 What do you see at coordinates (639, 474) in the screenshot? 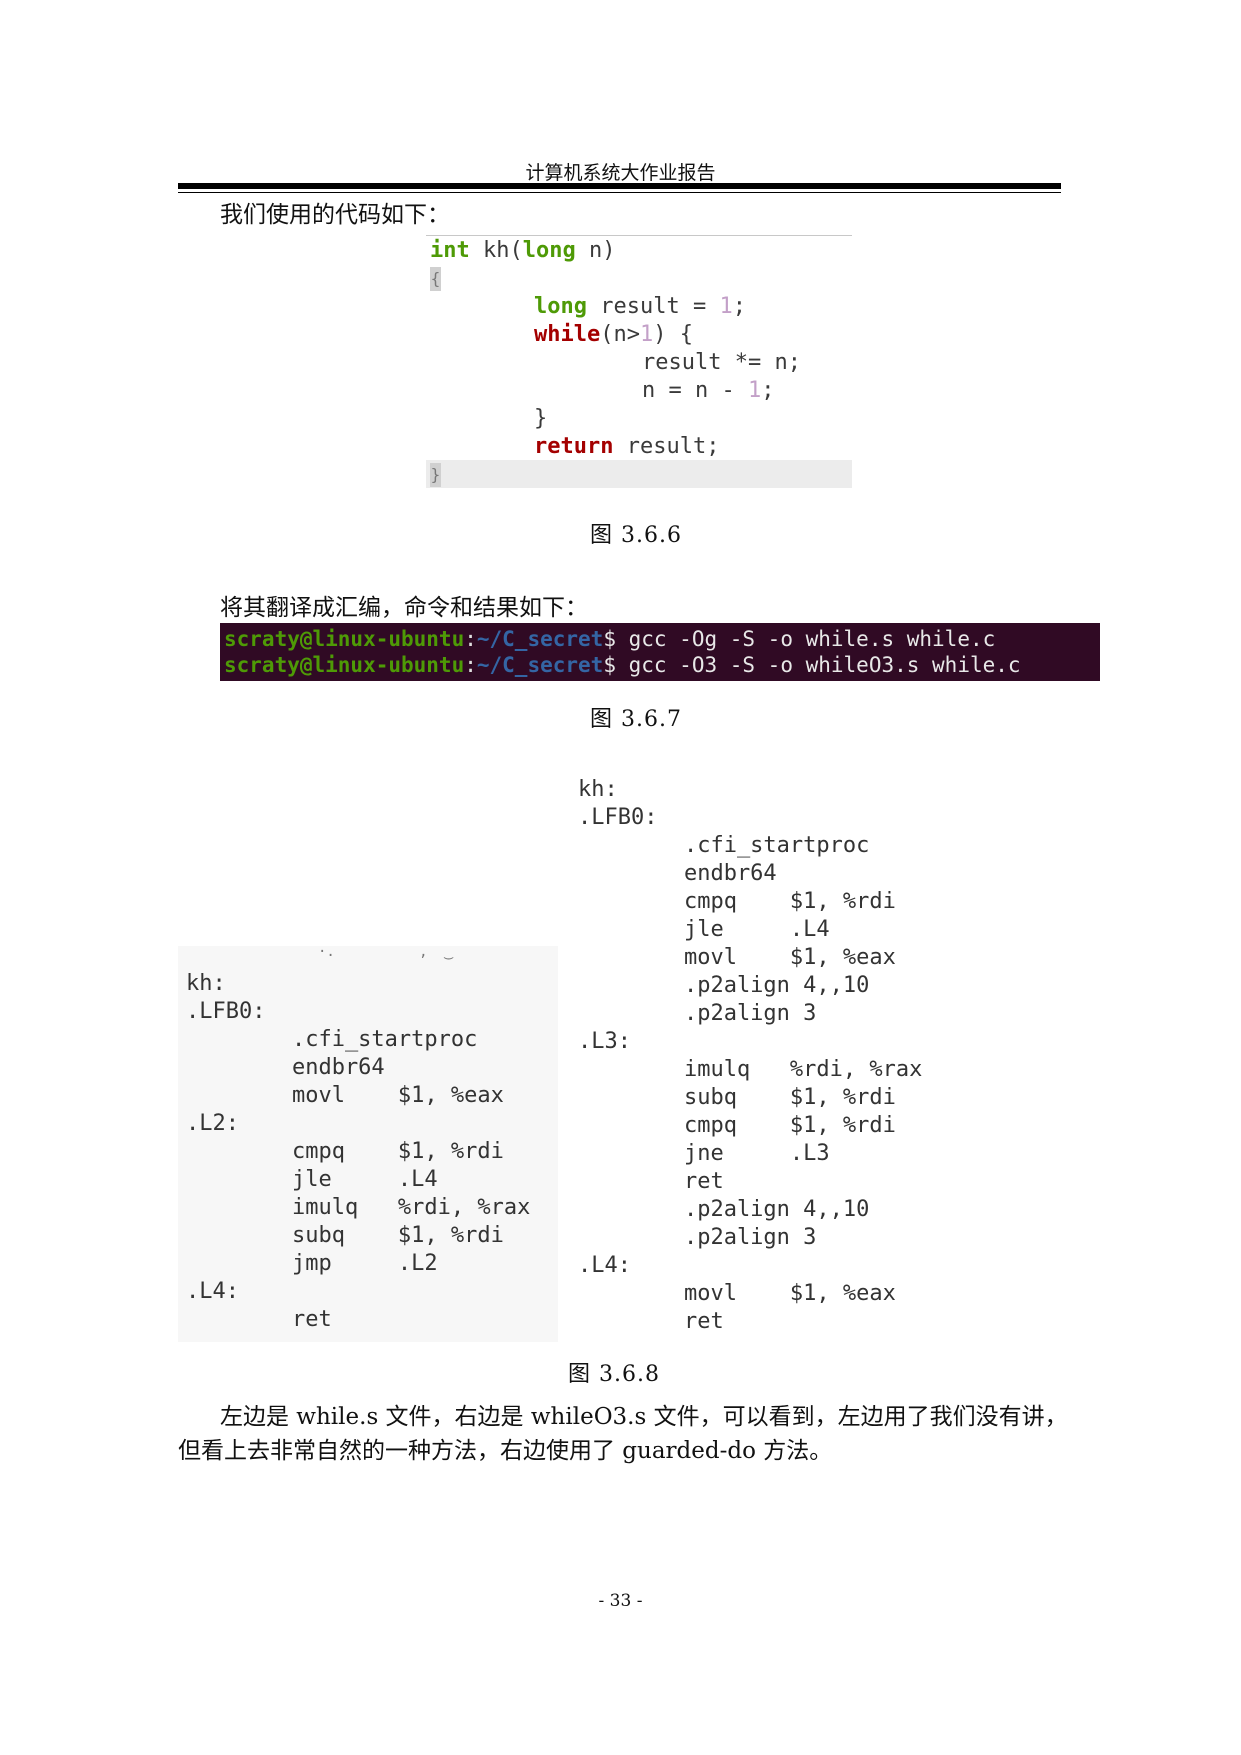
I see `current-line-highlight` at bounding box center [639, 474].